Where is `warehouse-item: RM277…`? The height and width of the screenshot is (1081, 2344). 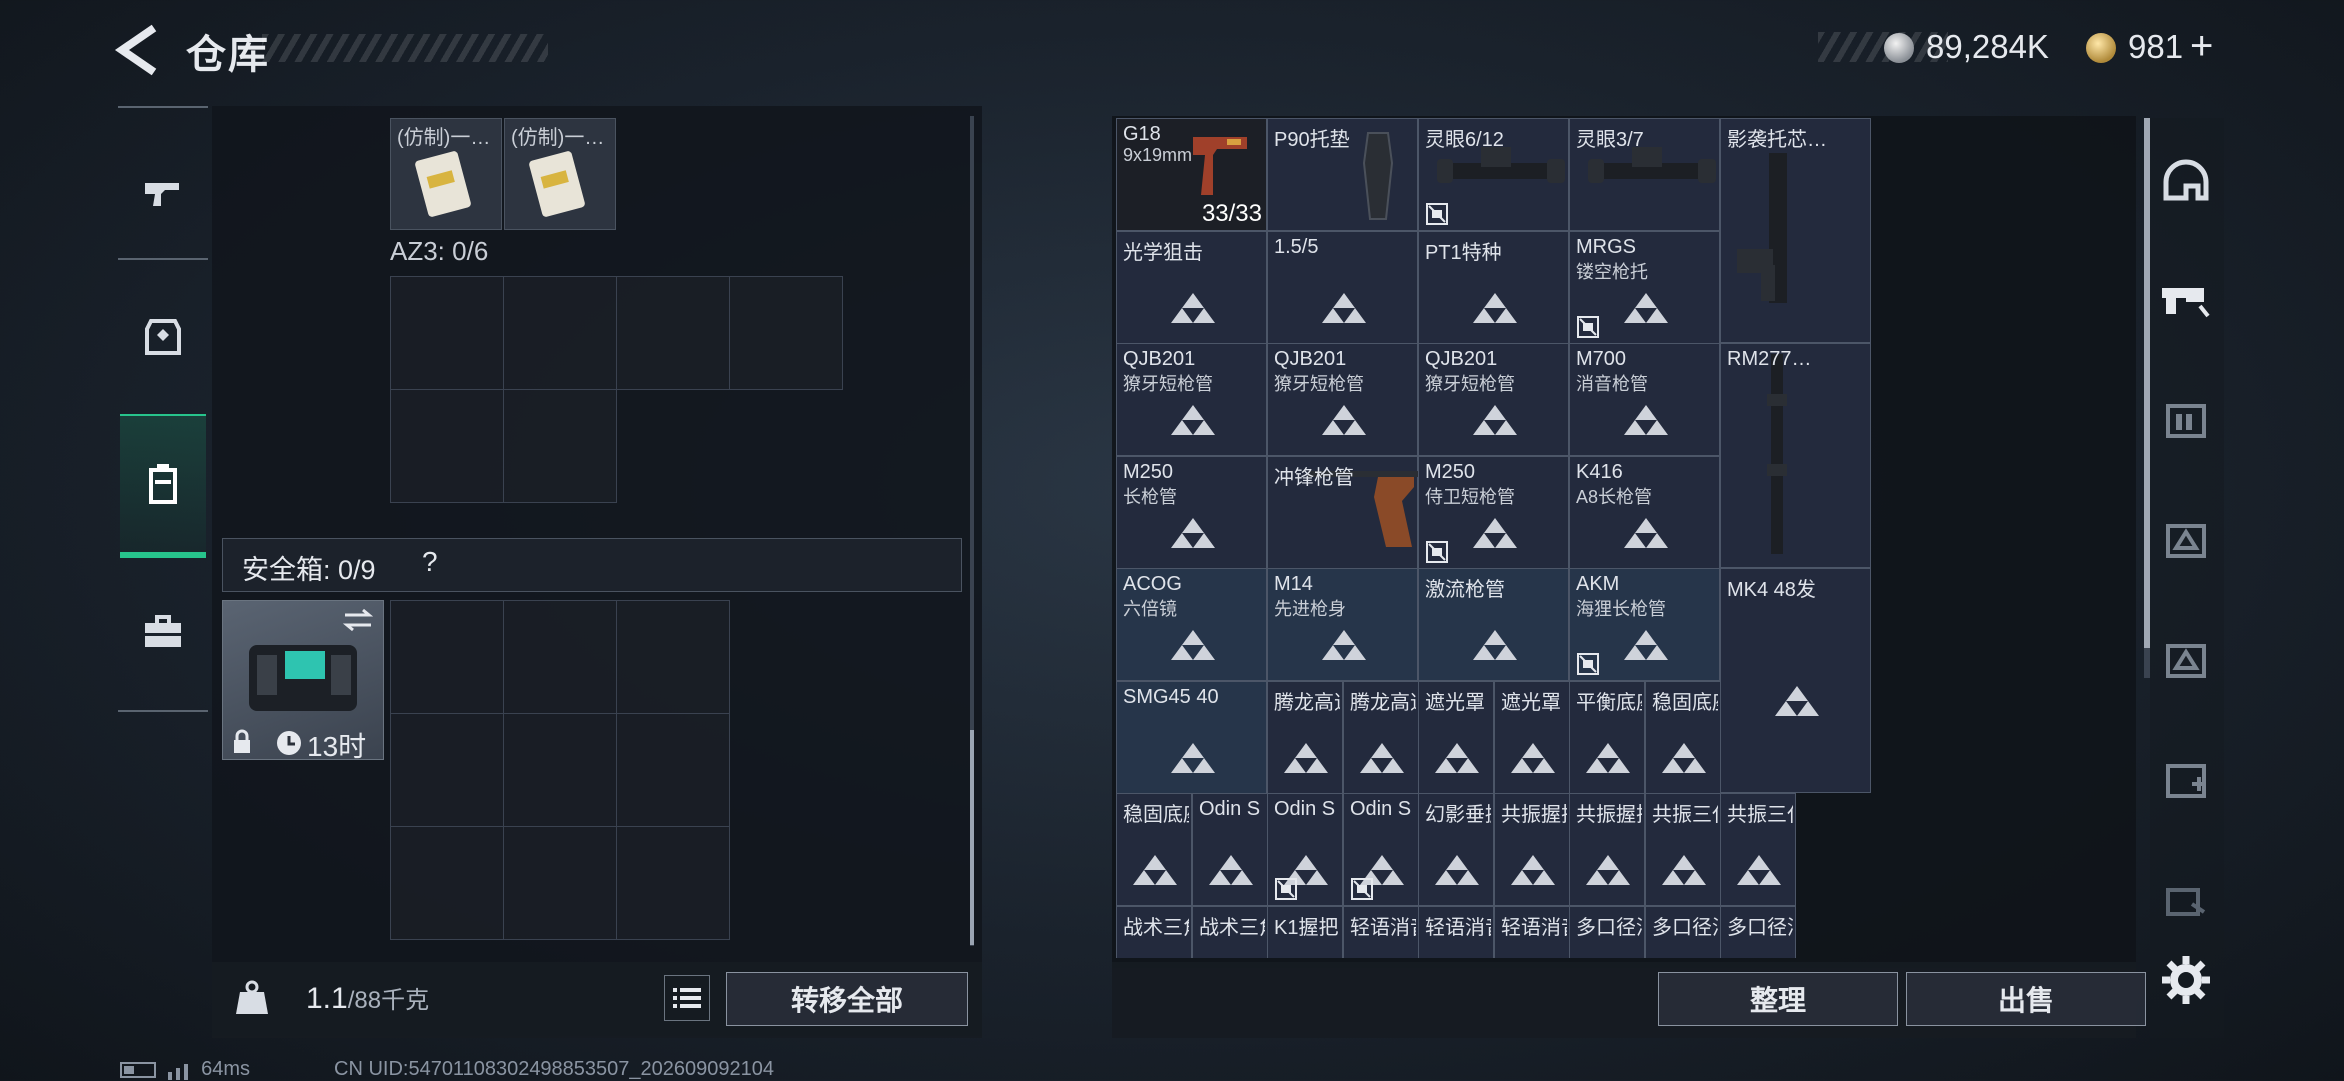 warehouse-item: RM277… is located at coordinates (1795, 455).